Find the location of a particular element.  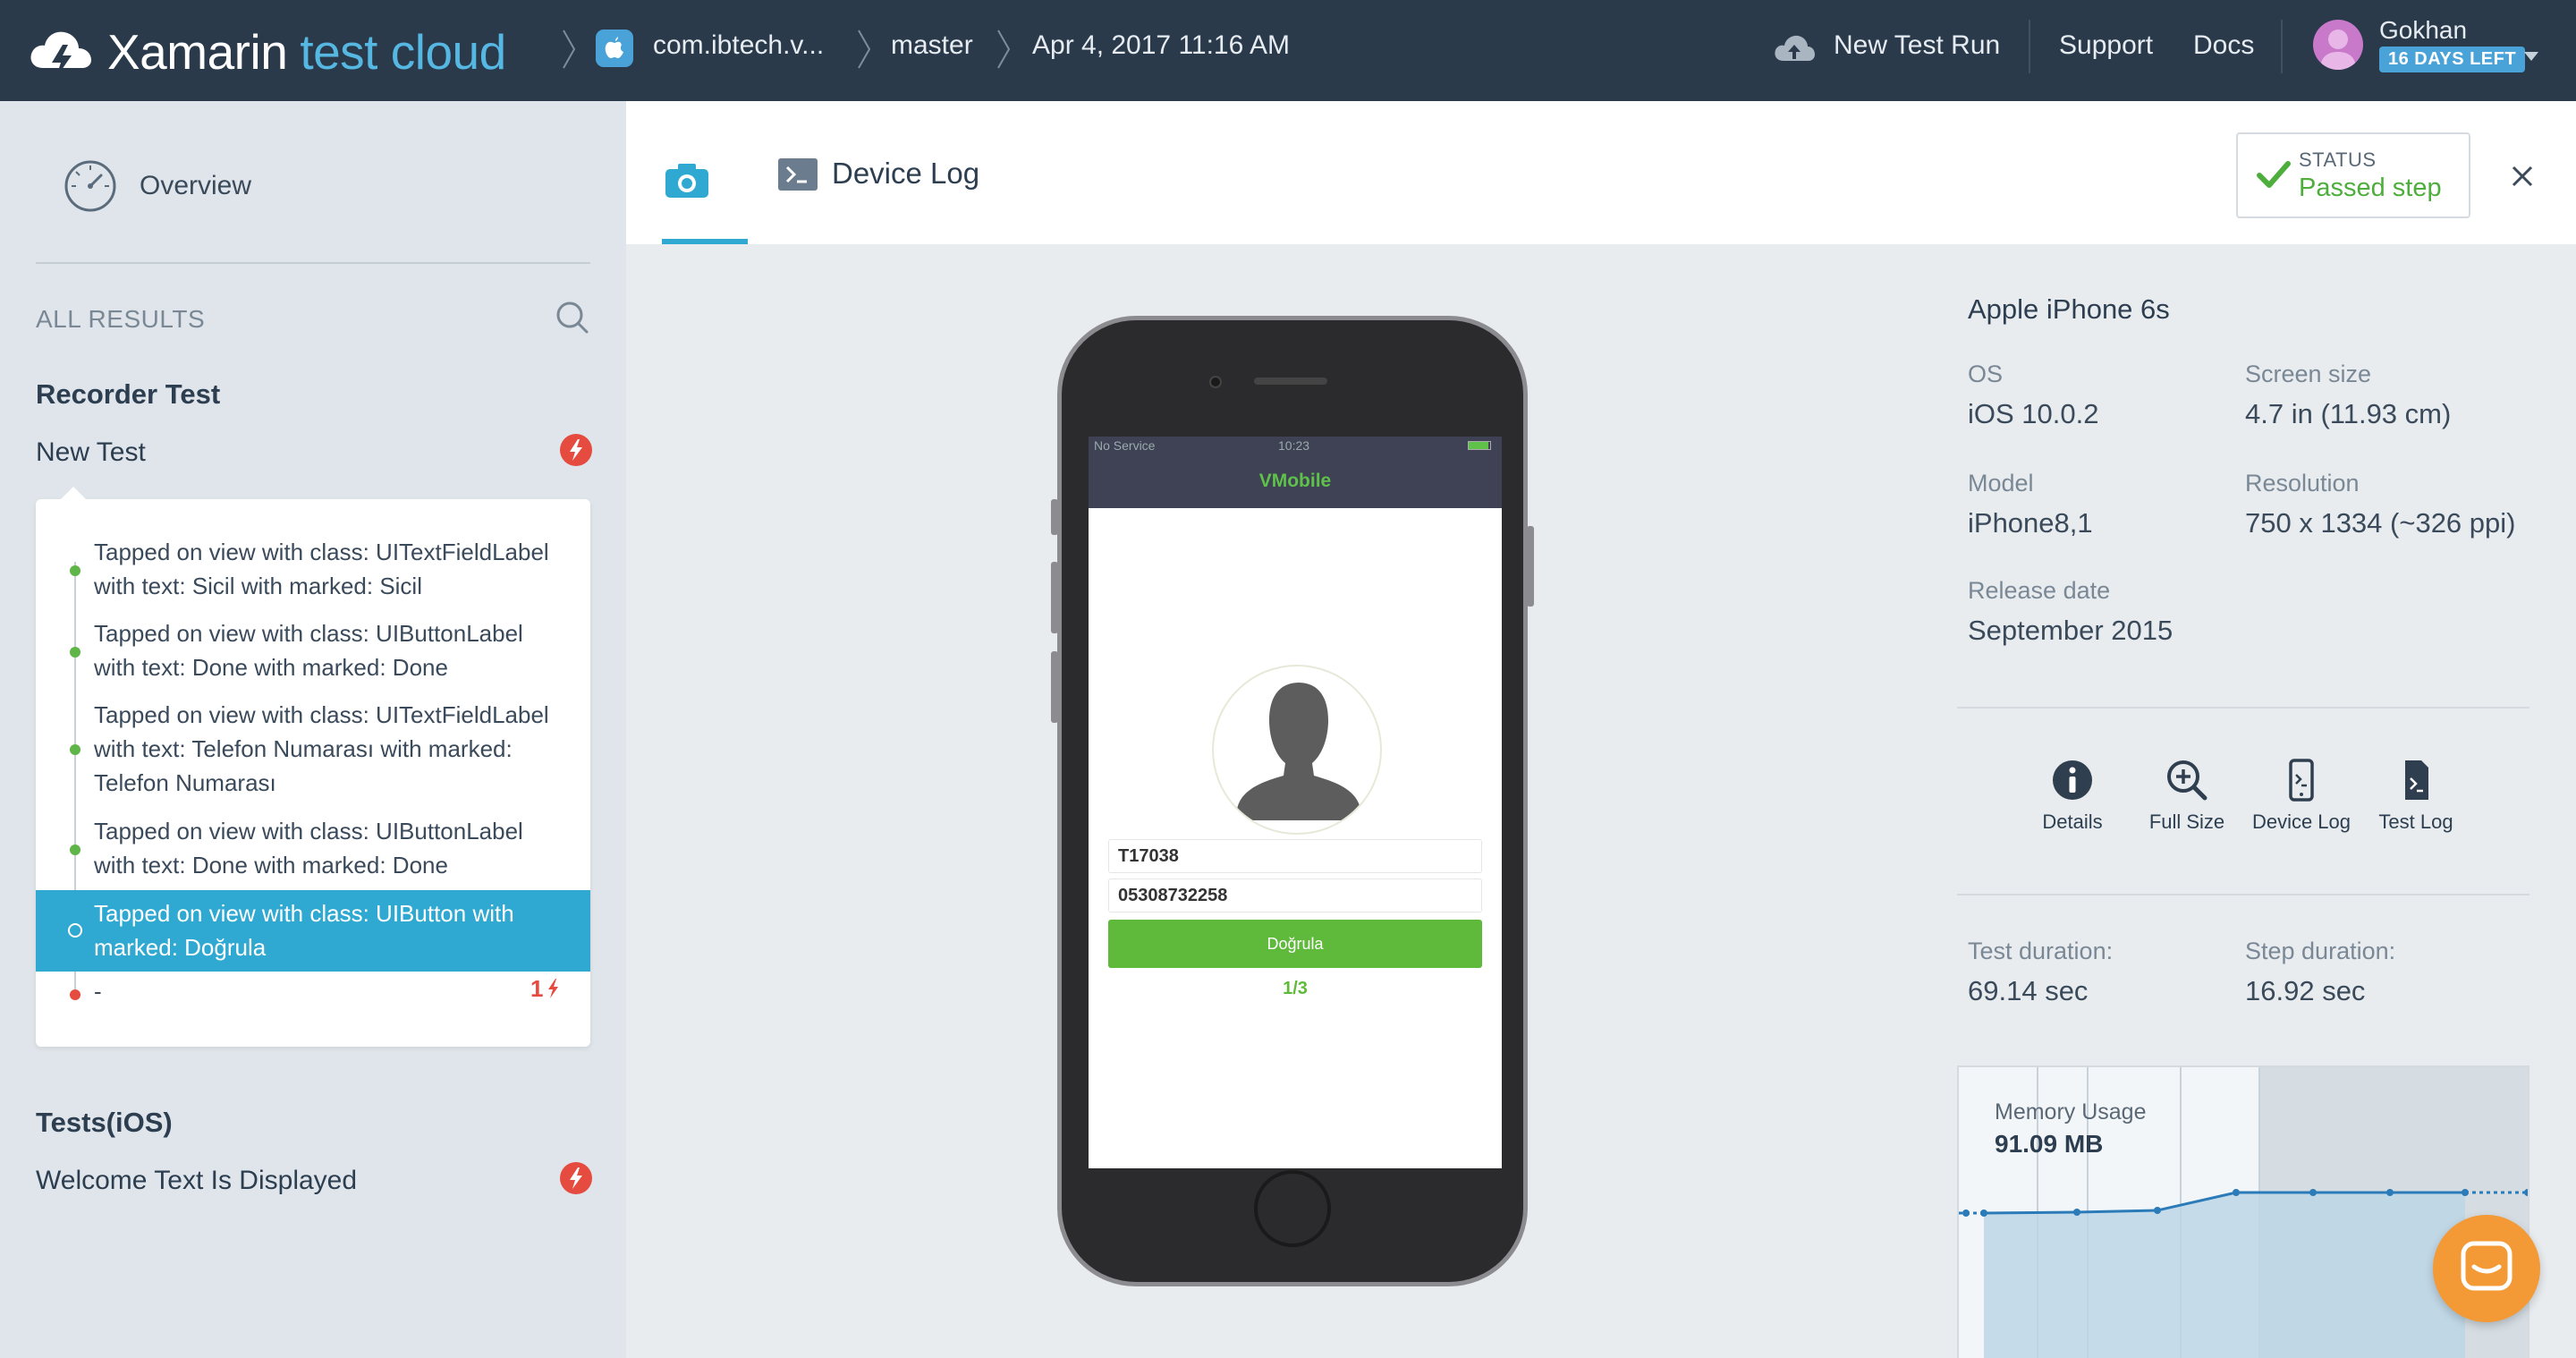

screen-size-value: 4.7 in (11.93 cm) is located at coordinates (2348, 414).